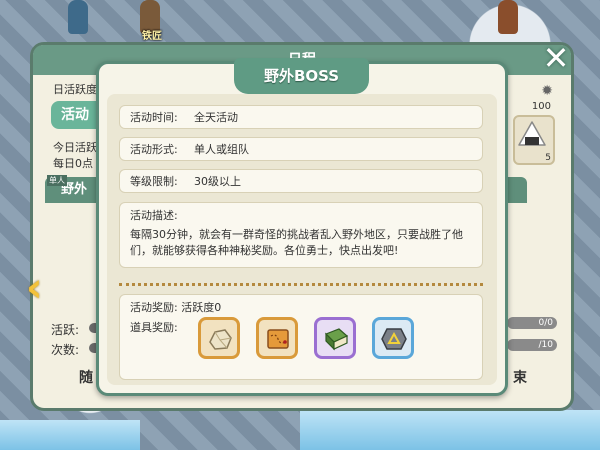 The height and width of the screenshot is (450, 600). I want to click on rune-stone-item, so click(393, 338).